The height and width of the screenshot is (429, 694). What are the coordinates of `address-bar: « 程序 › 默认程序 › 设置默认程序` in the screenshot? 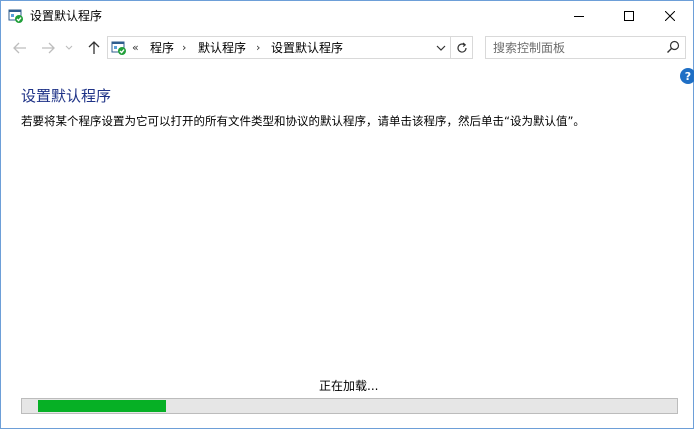 It's located at (279, 47).